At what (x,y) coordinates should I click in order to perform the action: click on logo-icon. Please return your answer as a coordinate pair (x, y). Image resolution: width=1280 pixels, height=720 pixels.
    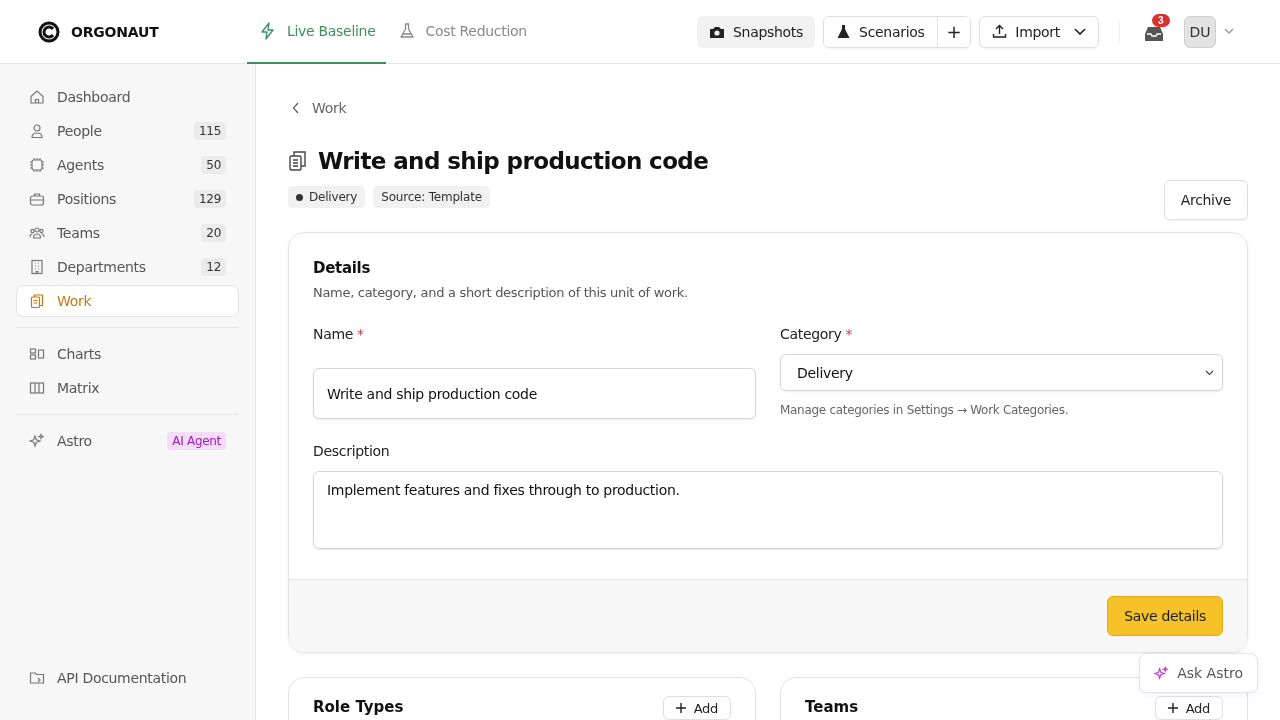
    Looking at the image, I should click on (49, 31).